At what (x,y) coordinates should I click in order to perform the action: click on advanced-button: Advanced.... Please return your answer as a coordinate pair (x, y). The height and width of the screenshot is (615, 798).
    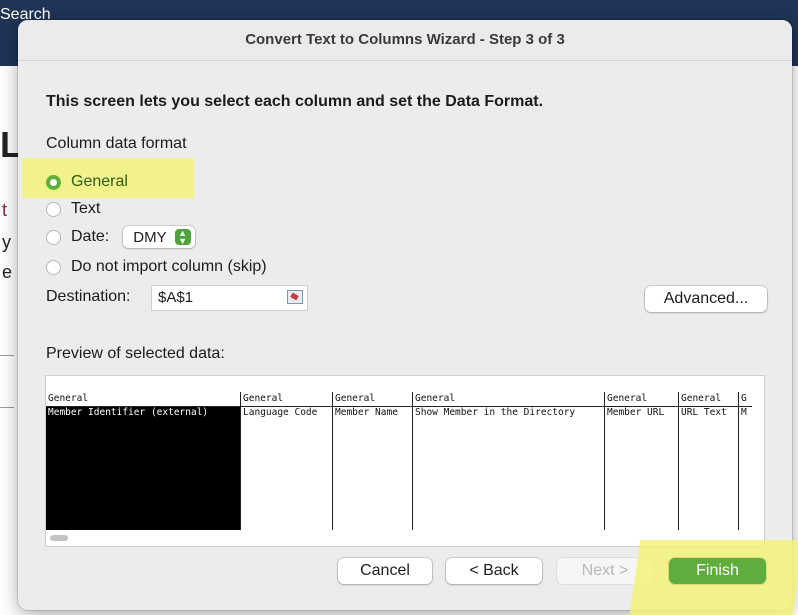
    Looking at the image, I should click on (706, 299).